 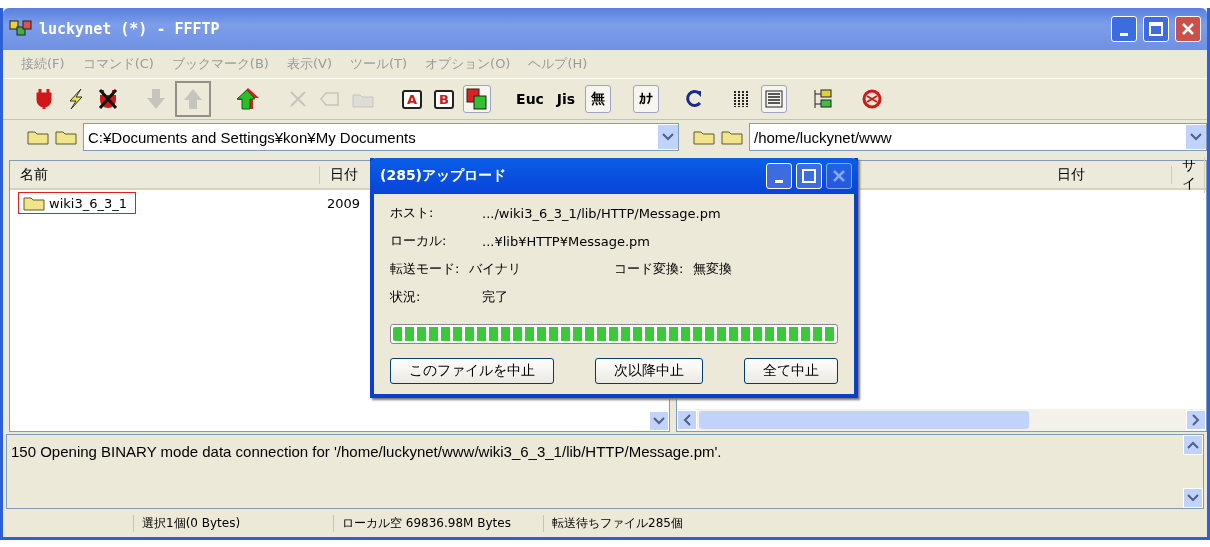 I want to click on field-value: .../wiki3_6_3_1/lib/HTTP/Message.pm, so click(x=601, y=213).